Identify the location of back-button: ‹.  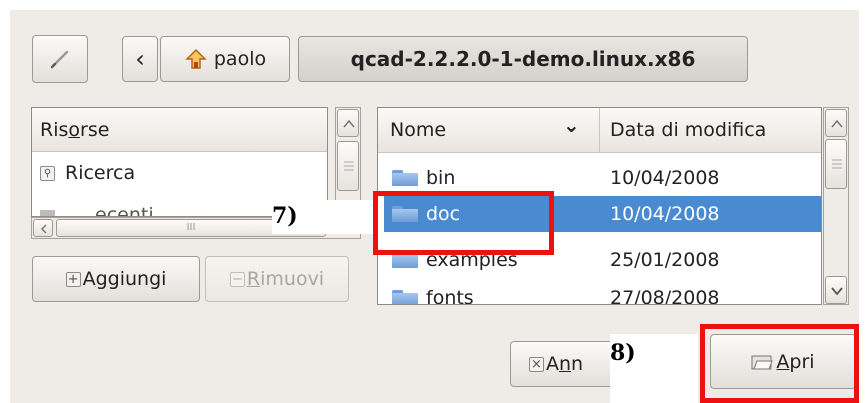
(140, 59).